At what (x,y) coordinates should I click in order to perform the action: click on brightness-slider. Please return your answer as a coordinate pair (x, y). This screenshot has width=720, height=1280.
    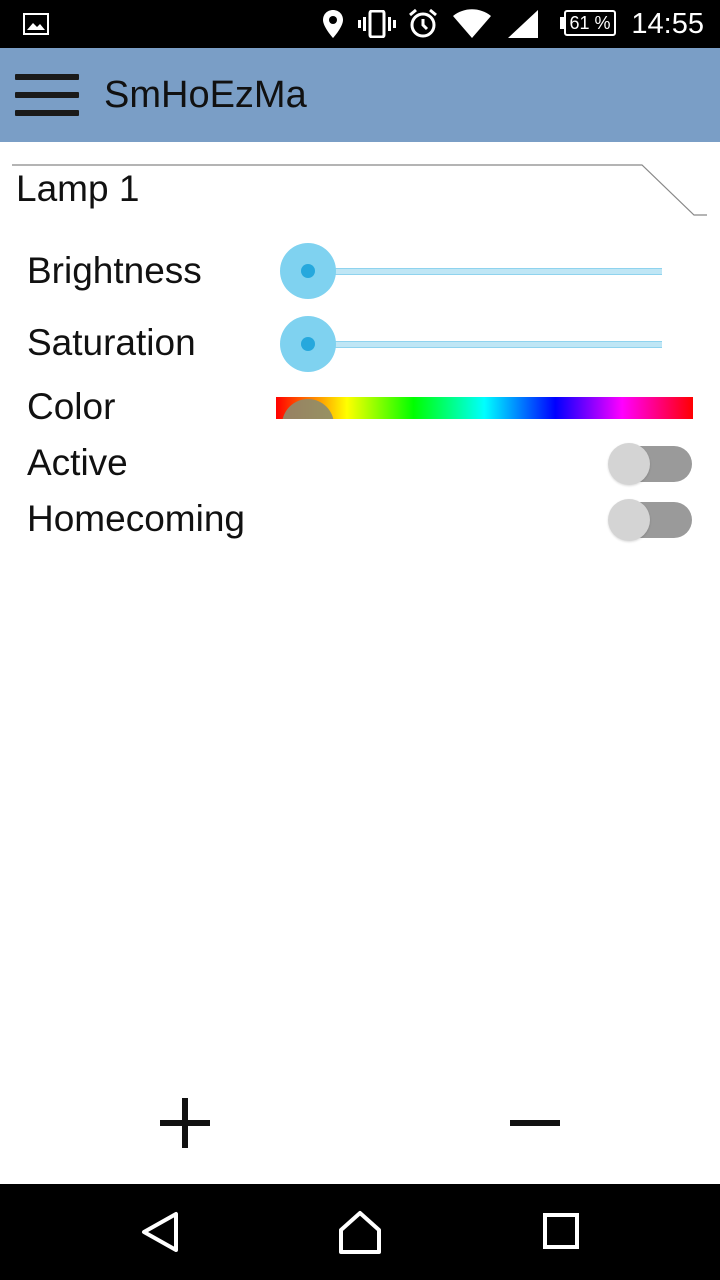
    Looking at the image, I should click on (470, 271).